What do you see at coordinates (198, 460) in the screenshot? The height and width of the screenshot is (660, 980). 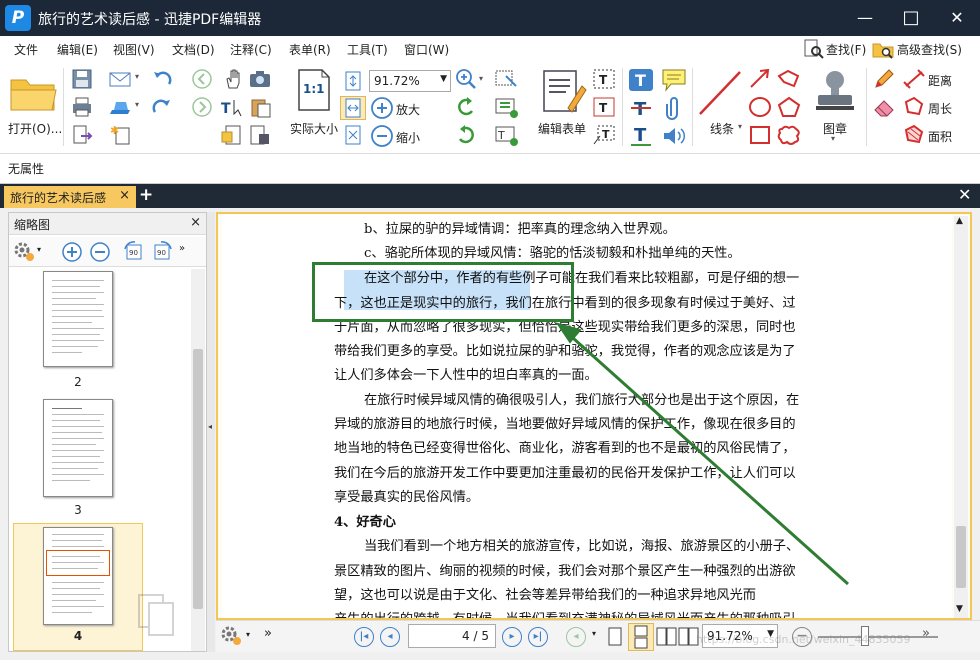 I see `thumbnail-scrollbar` at bounding box center [198, 460].